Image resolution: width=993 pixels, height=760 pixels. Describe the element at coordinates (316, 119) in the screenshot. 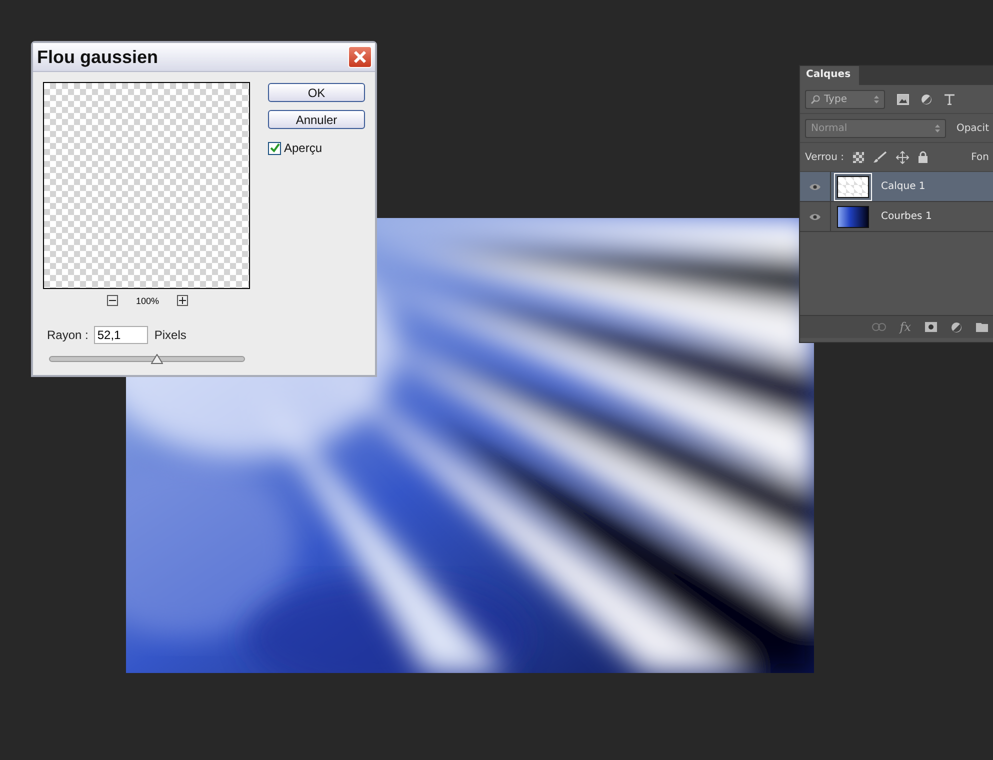

I see `dialog-button: Annuler` at that location.